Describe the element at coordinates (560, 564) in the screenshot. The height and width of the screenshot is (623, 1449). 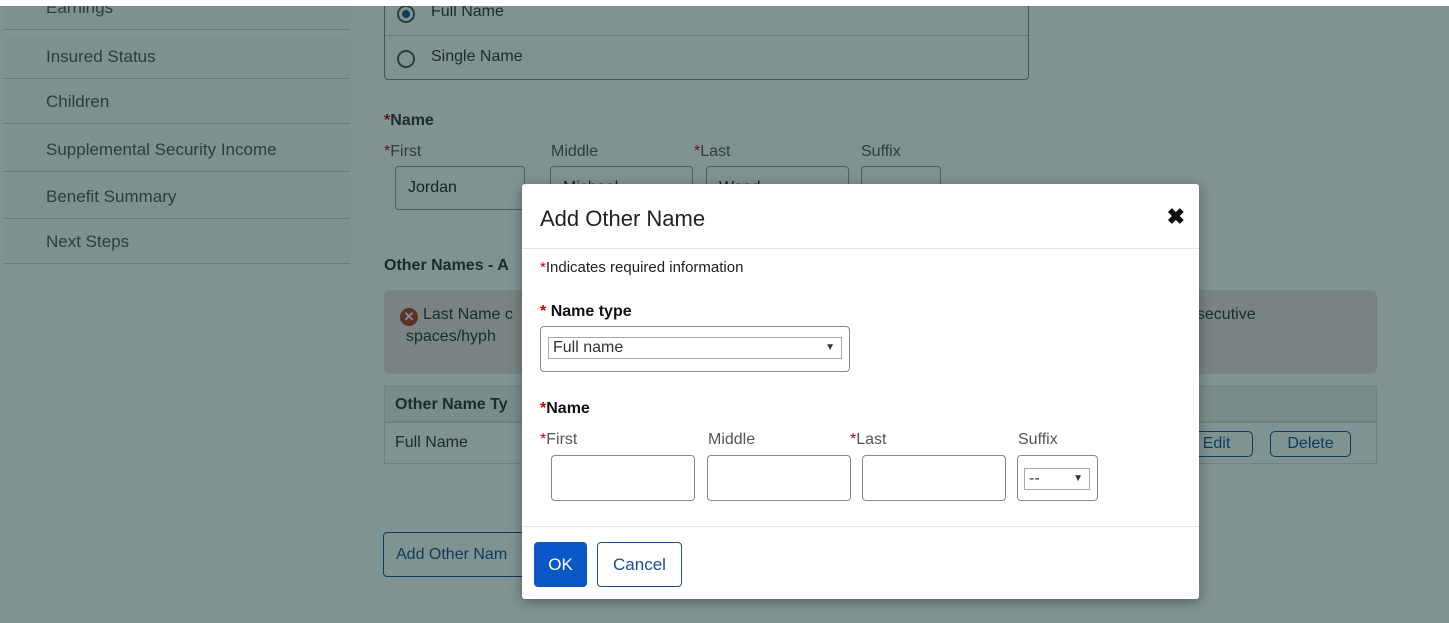
I see `ok-button: OK` at that location.